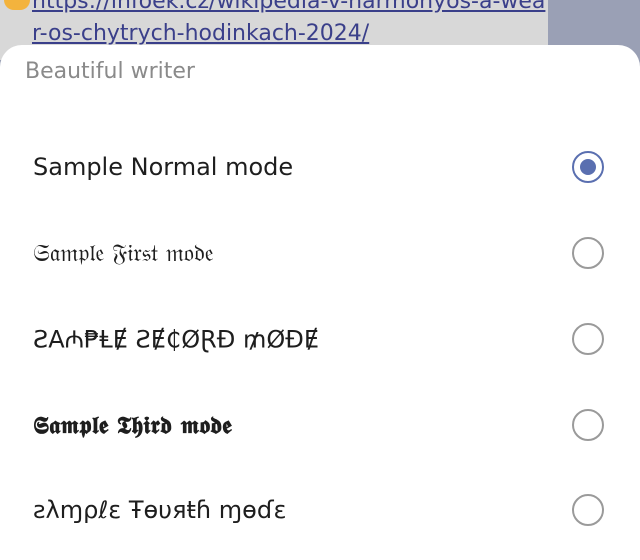 The width and height of the screenshot is (640, 560). What do you see at coordinates (17, 5) in the screenshot?
I see `pointing-hand-icon` at bounding box center [17, 5].